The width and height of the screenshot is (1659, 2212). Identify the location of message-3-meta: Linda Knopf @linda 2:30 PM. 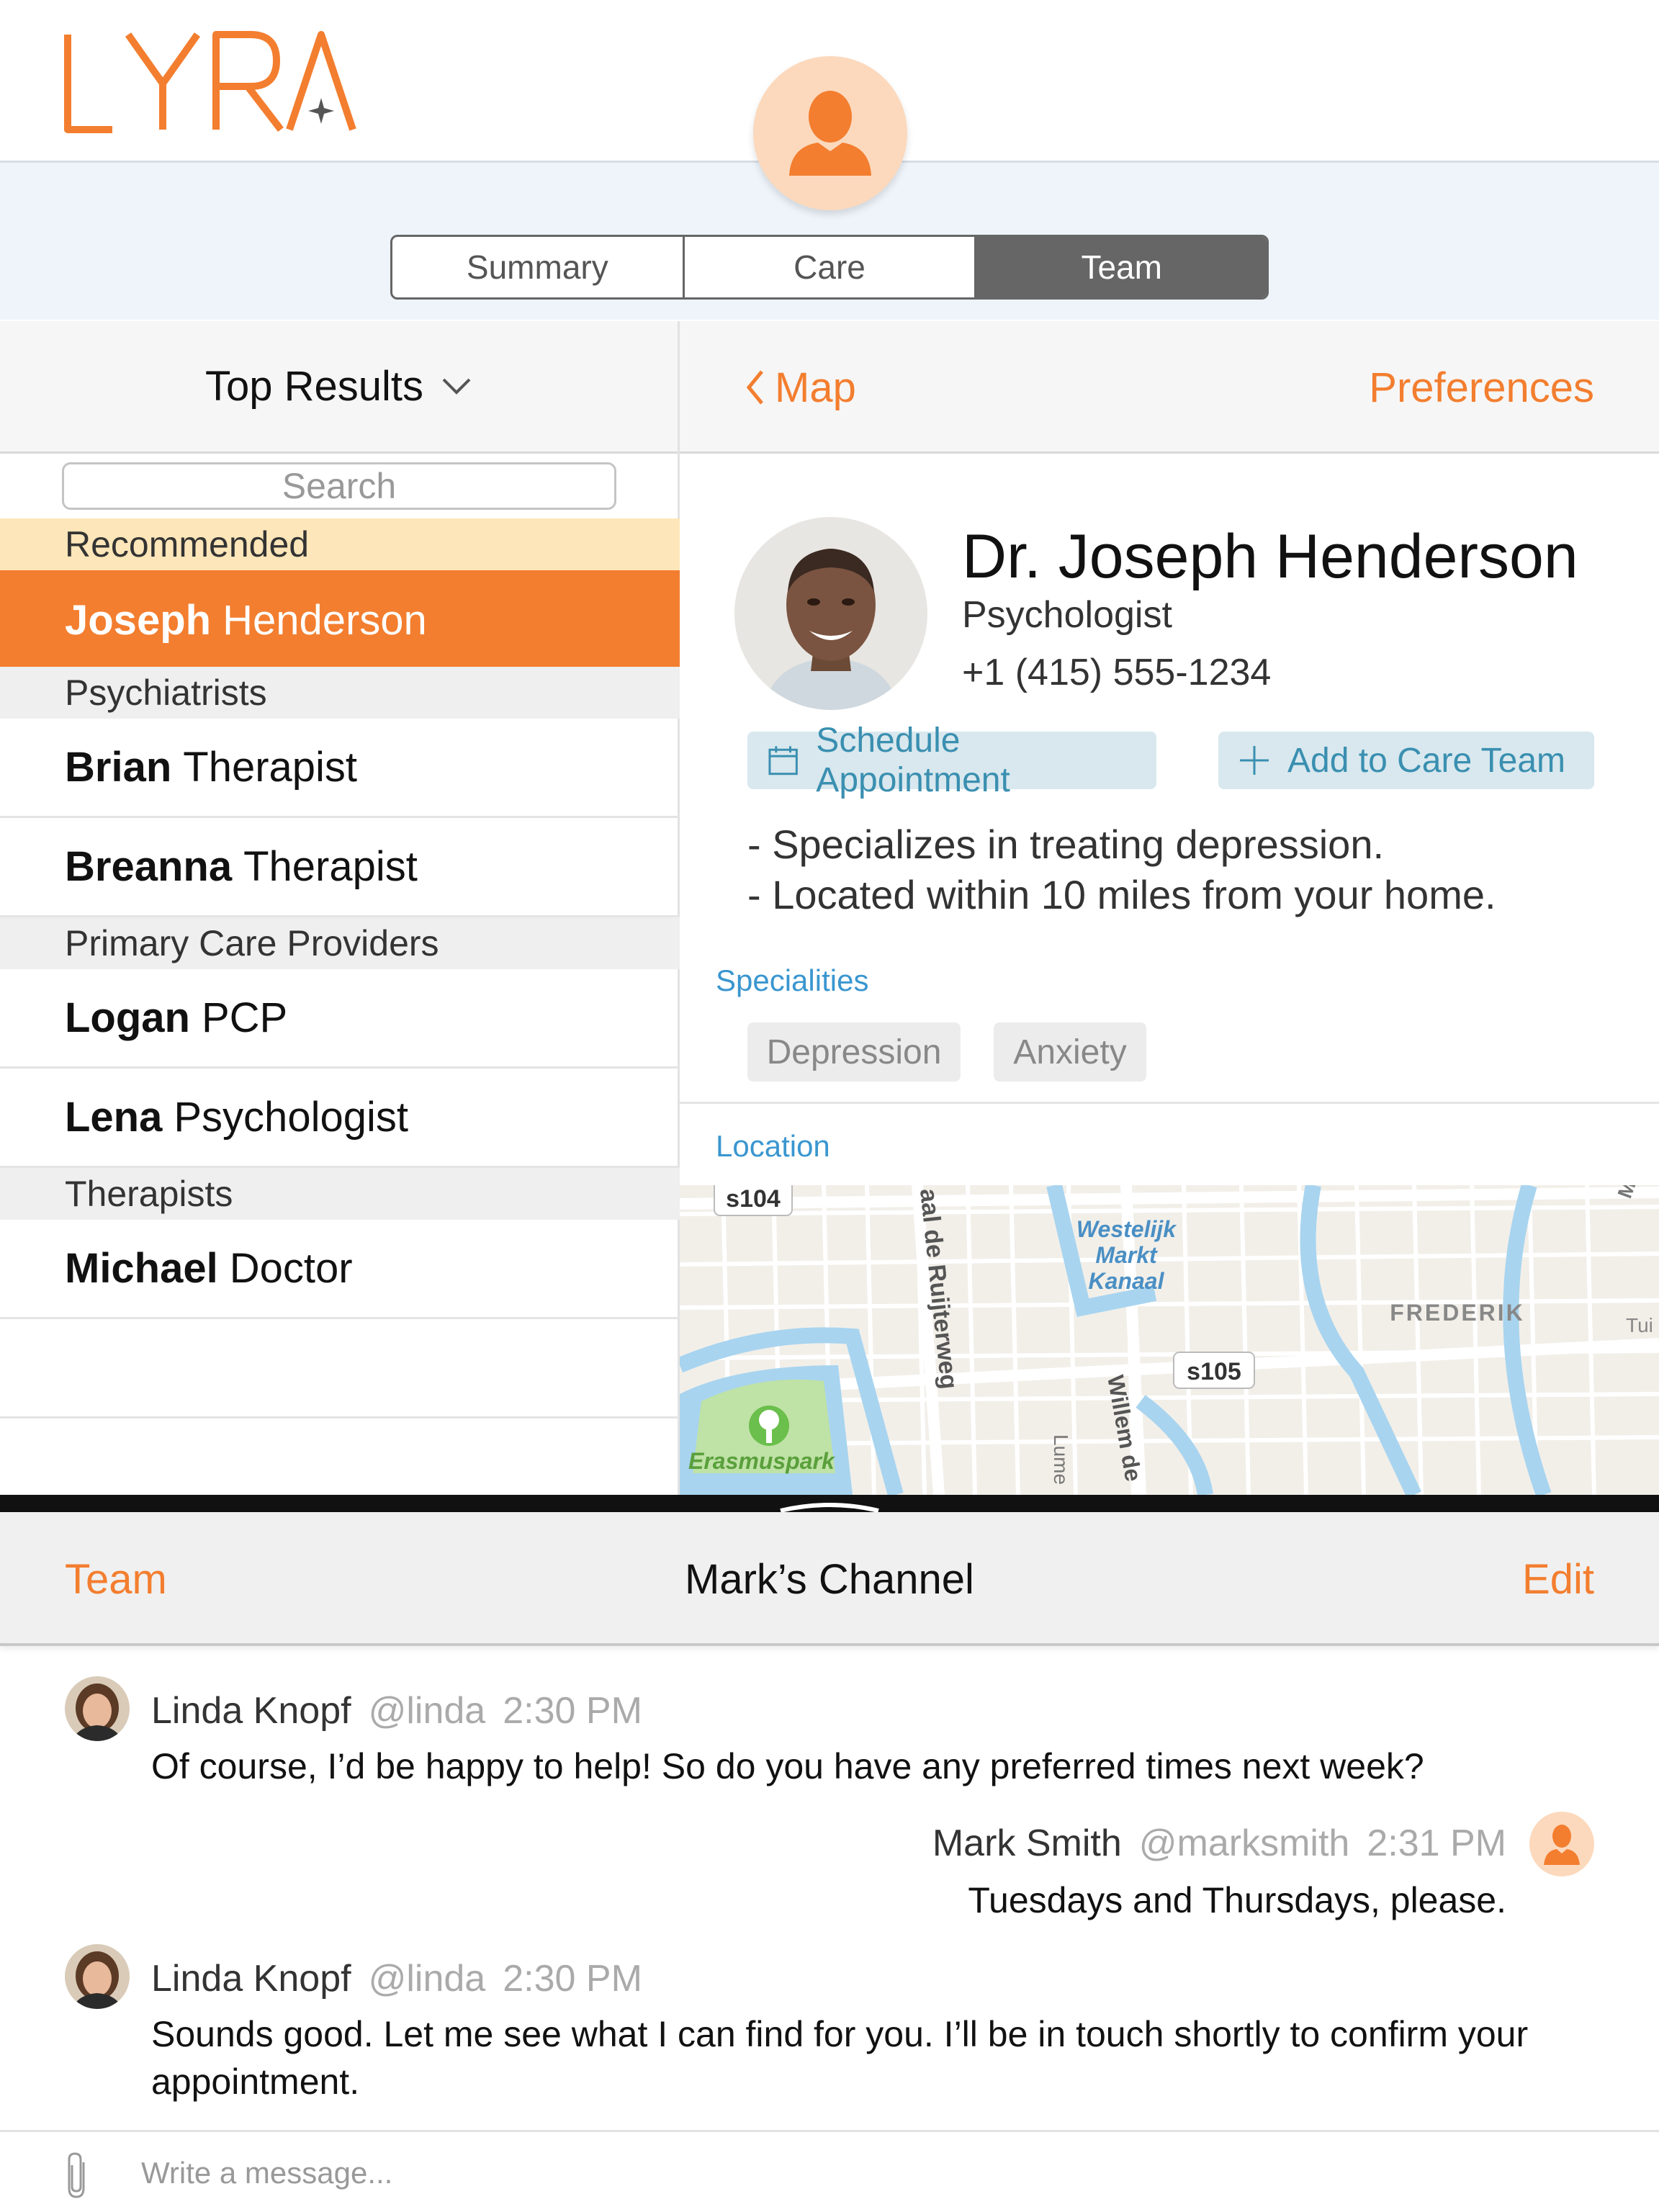
(397, 1979).